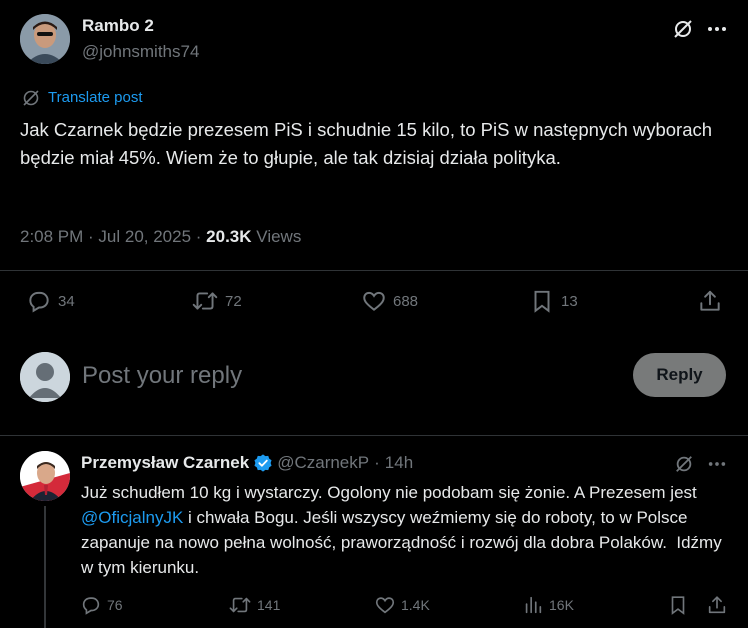 The width and height of the screenshot is (748, 628). Describe the element at coordinates (533, 605) in the screenshot. I see `analytics-icon` at that location.